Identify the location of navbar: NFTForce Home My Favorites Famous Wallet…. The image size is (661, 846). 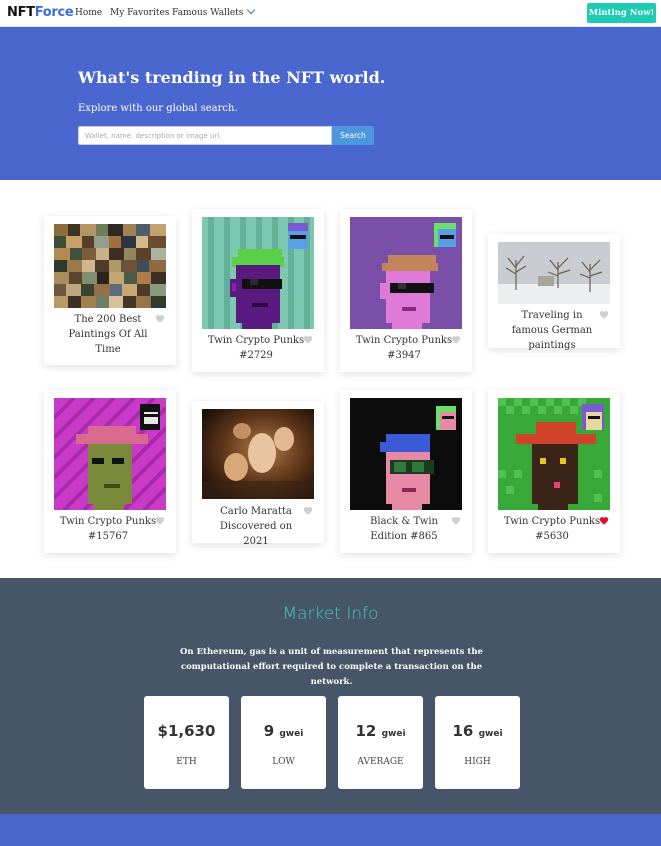
(330, 13).